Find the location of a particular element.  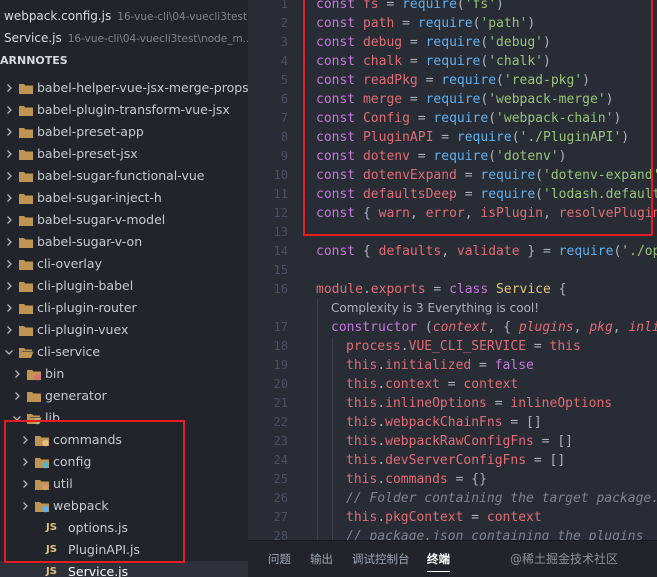

tree-folder-item: bin is located at coordinates (124, 374).